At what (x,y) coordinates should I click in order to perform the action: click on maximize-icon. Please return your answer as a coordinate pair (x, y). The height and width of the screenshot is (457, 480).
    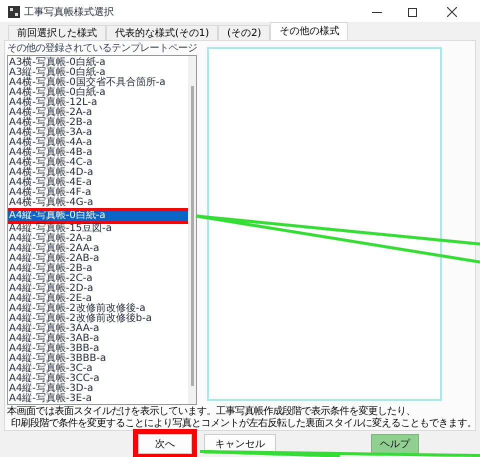
    Looking at the image, I should click on (412, 12).